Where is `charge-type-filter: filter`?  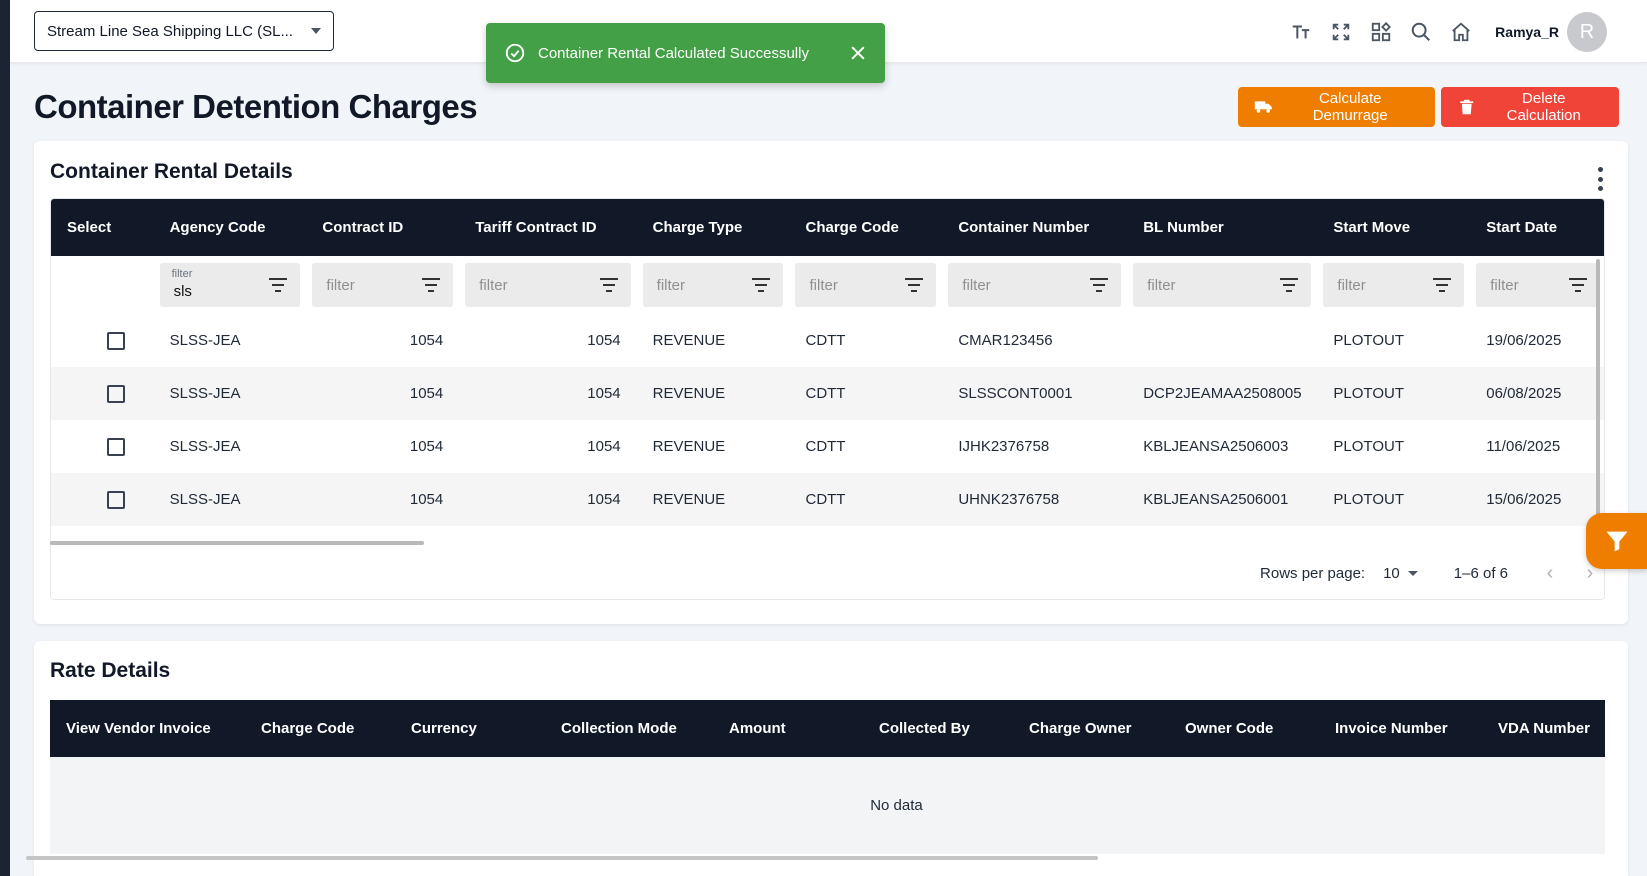 charge-type-filter: filter is located at coordinates (713, 285).